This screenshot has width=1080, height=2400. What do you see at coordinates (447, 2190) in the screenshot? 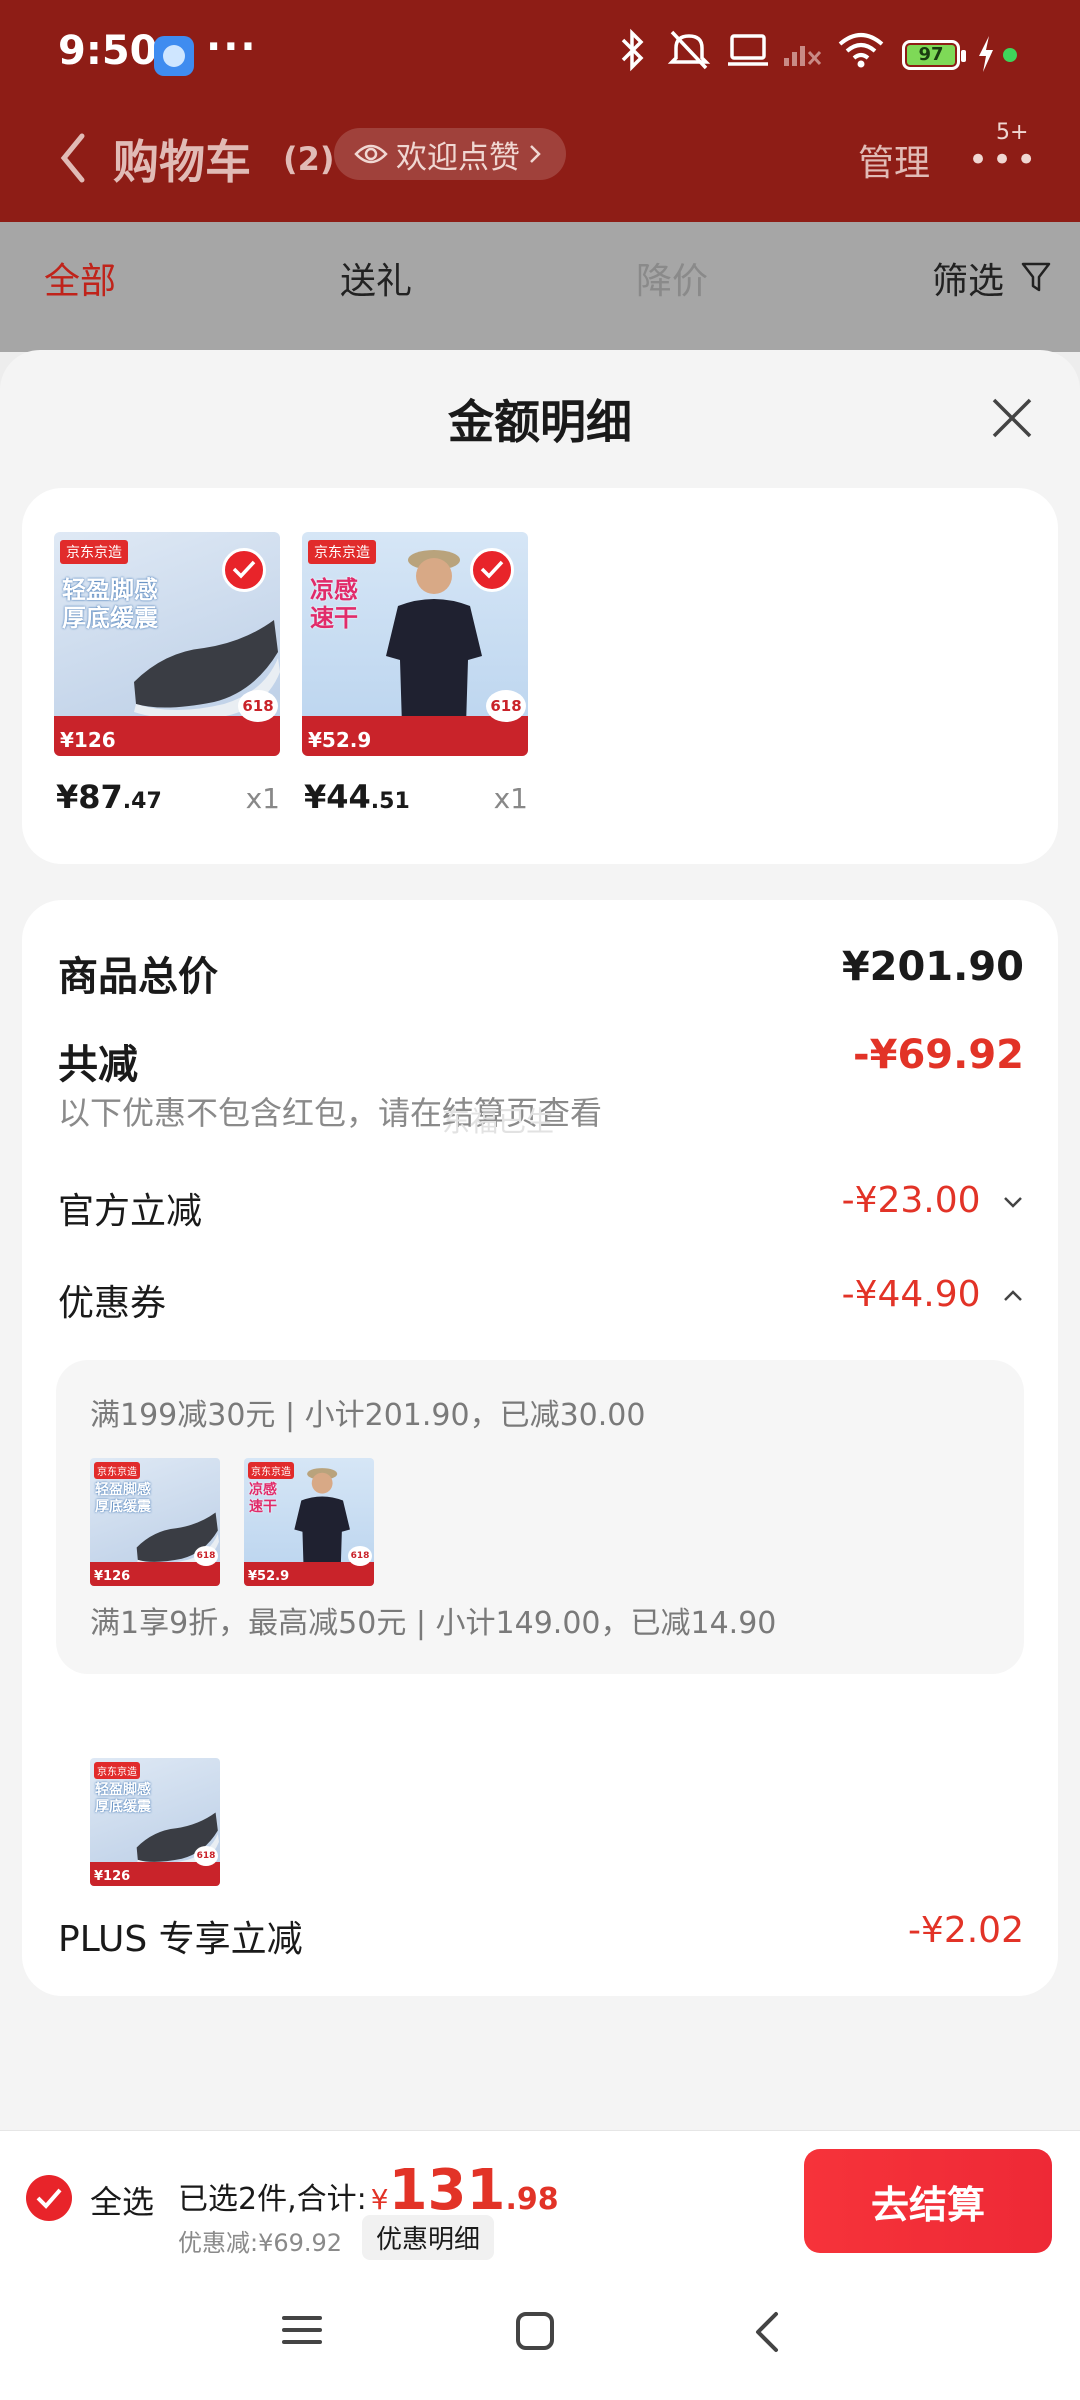
I see `total-amount-integer: 131` at bounding box center [447, 2190].